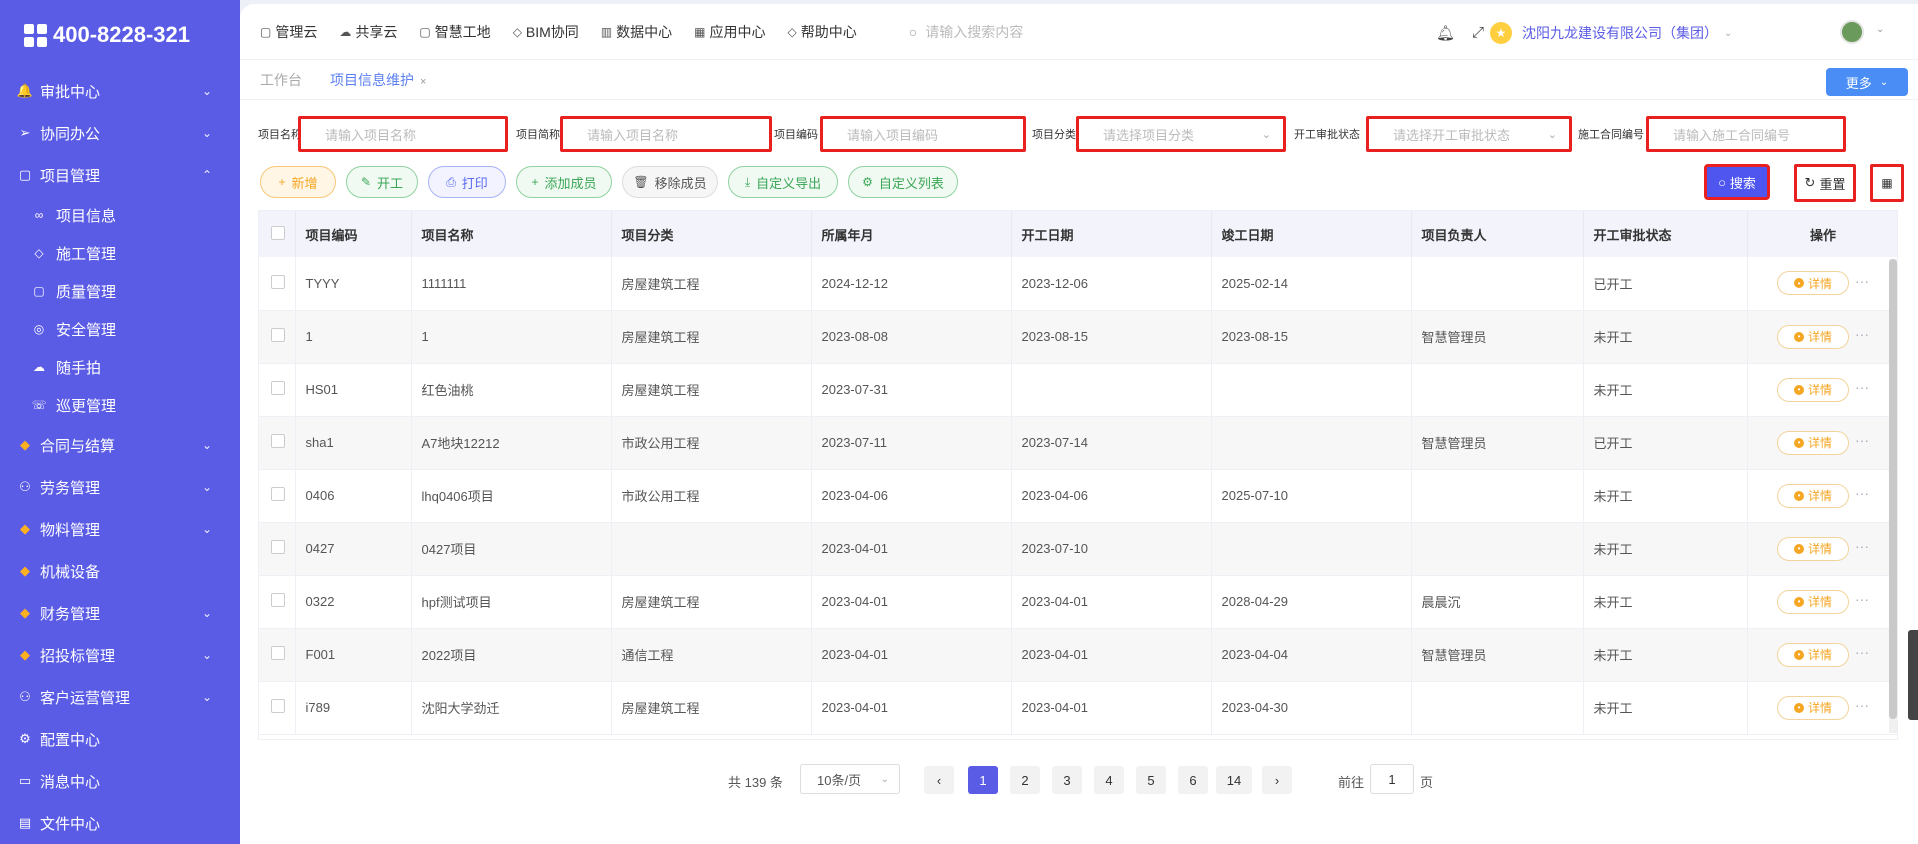 The image size is (1918, 844). Describe the element at coordinates (1059, 32) in the screenshot. I see `global-search: ○ 请输入搜索内容` at that location.